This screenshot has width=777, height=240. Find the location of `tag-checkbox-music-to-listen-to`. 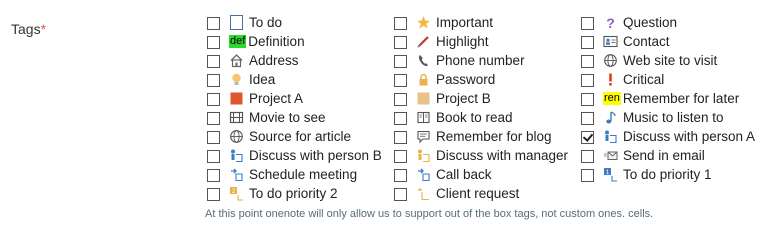

tag-checkbox-music-to-listen-to is located at coordinates (587, 118).